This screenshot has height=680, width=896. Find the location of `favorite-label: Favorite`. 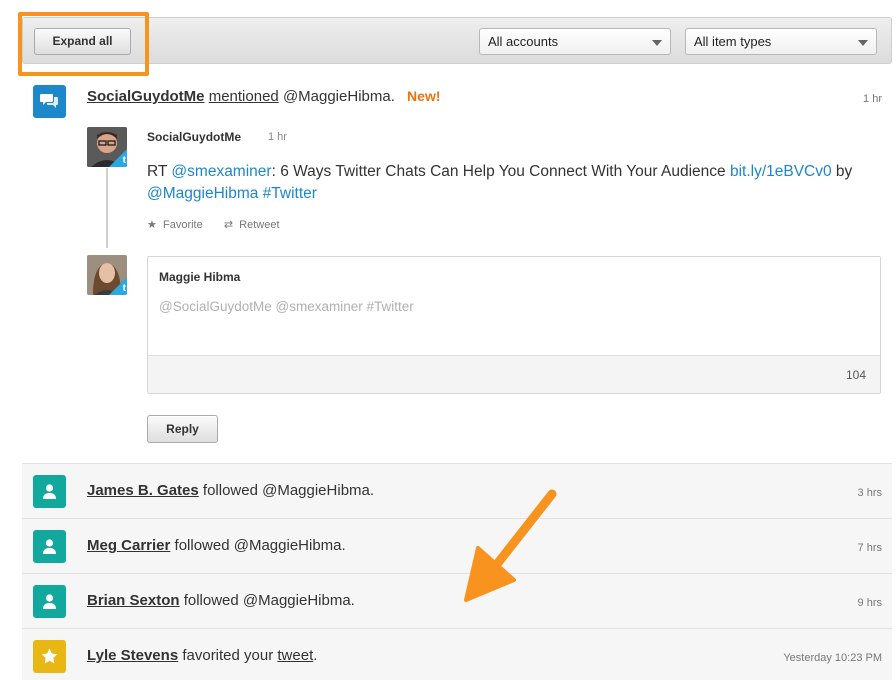

favorite-label: Favorite is located at coordinates (183, 225).